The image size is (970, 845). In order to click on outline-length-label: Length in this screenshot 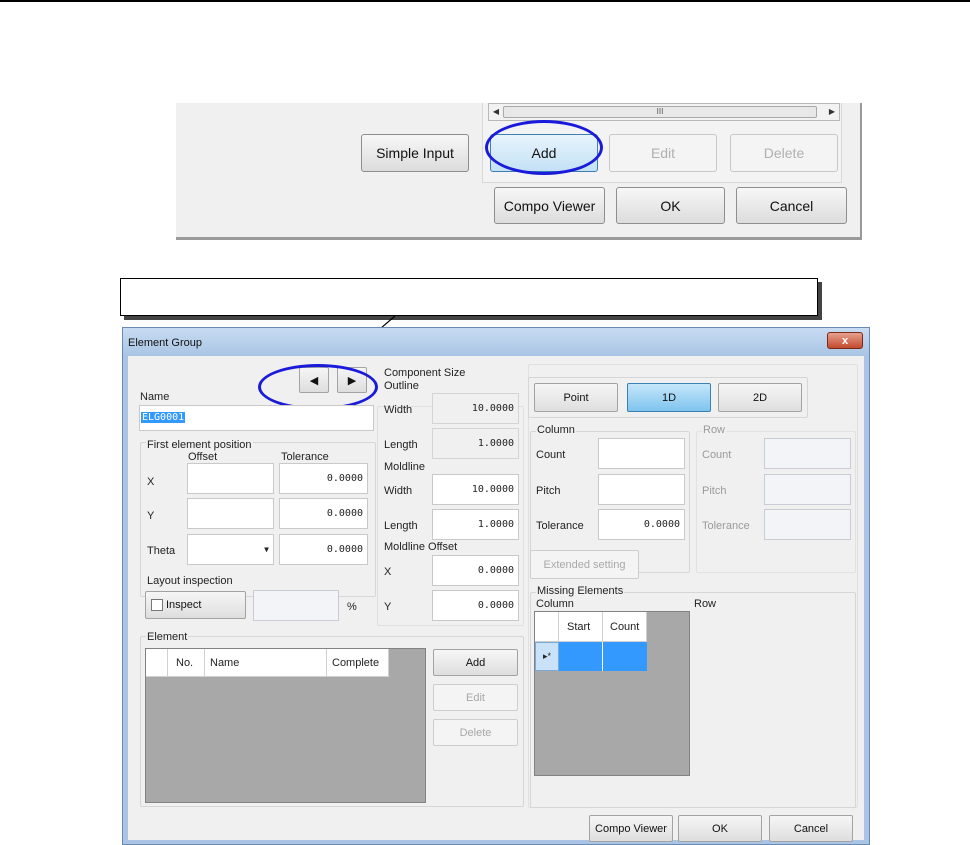, I will do `click(401, 445)`.